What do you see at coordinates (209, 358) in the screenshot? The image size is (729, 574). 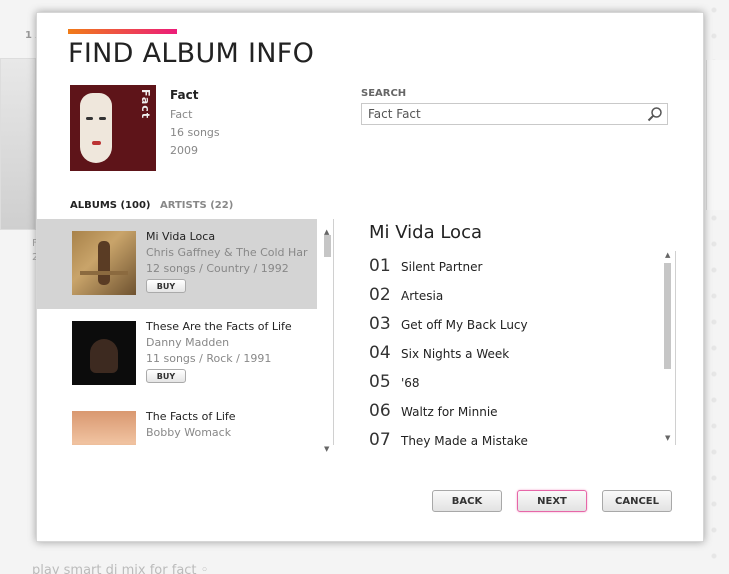 I see `album-details: 11 songs / Rock / 1991` at bounding box center [209, 358].